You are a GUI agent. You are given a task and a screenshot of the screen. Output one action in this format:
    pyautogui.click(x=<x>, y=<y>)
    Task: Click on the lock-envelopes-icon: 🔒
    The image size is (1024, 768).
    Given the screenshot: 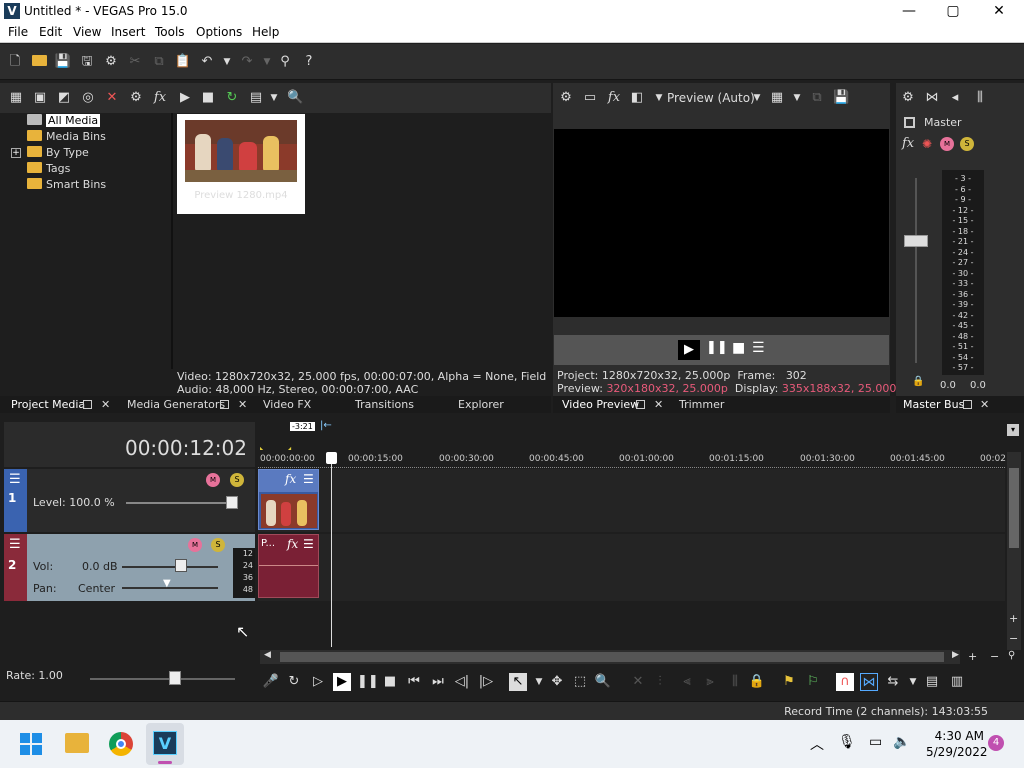 What is the action you would take?
    pyautogui.click(x=757, y=682)
    